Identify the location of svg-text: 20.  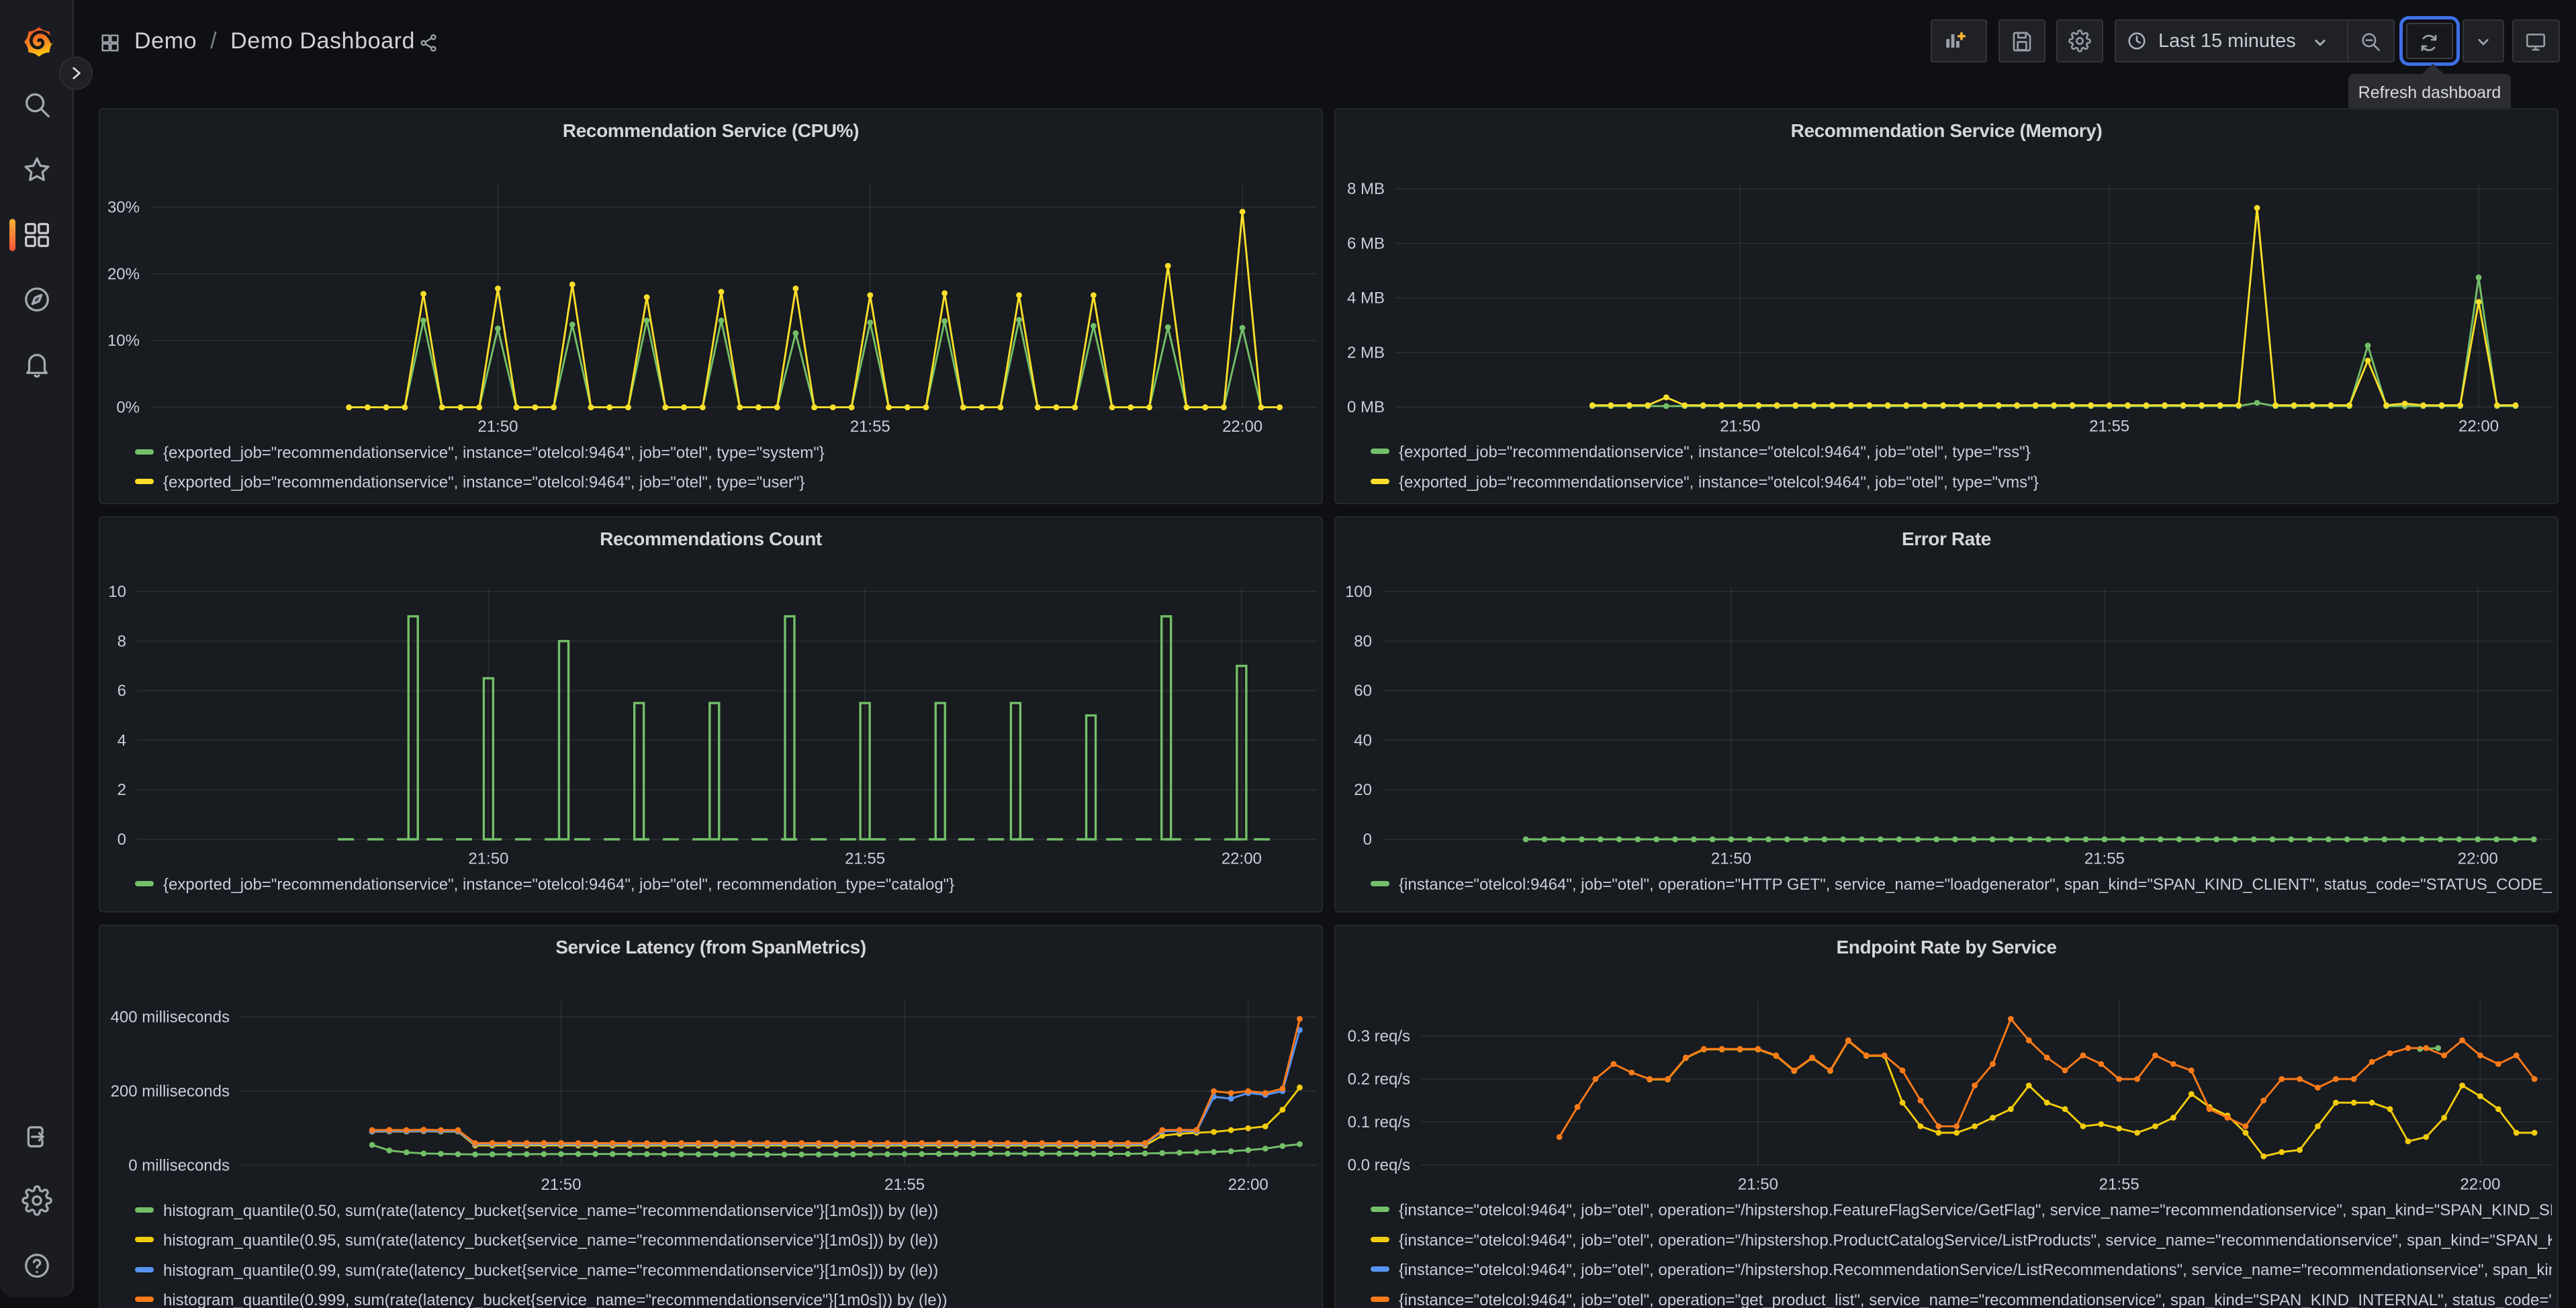
(1363, 790).